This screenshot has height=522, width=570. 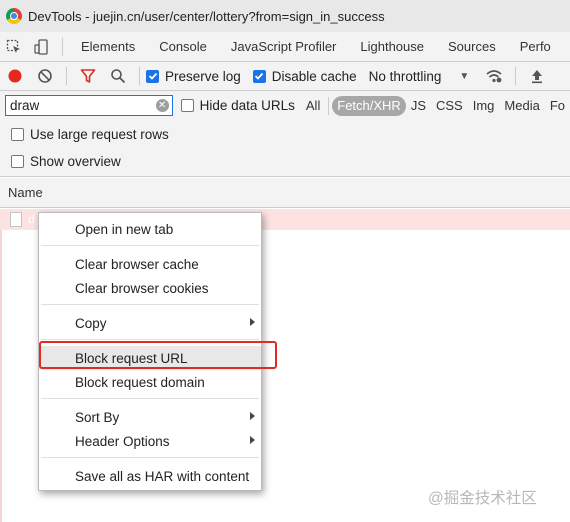 I want to click on throttling-value: No throttling, so click(x=405, y=76).